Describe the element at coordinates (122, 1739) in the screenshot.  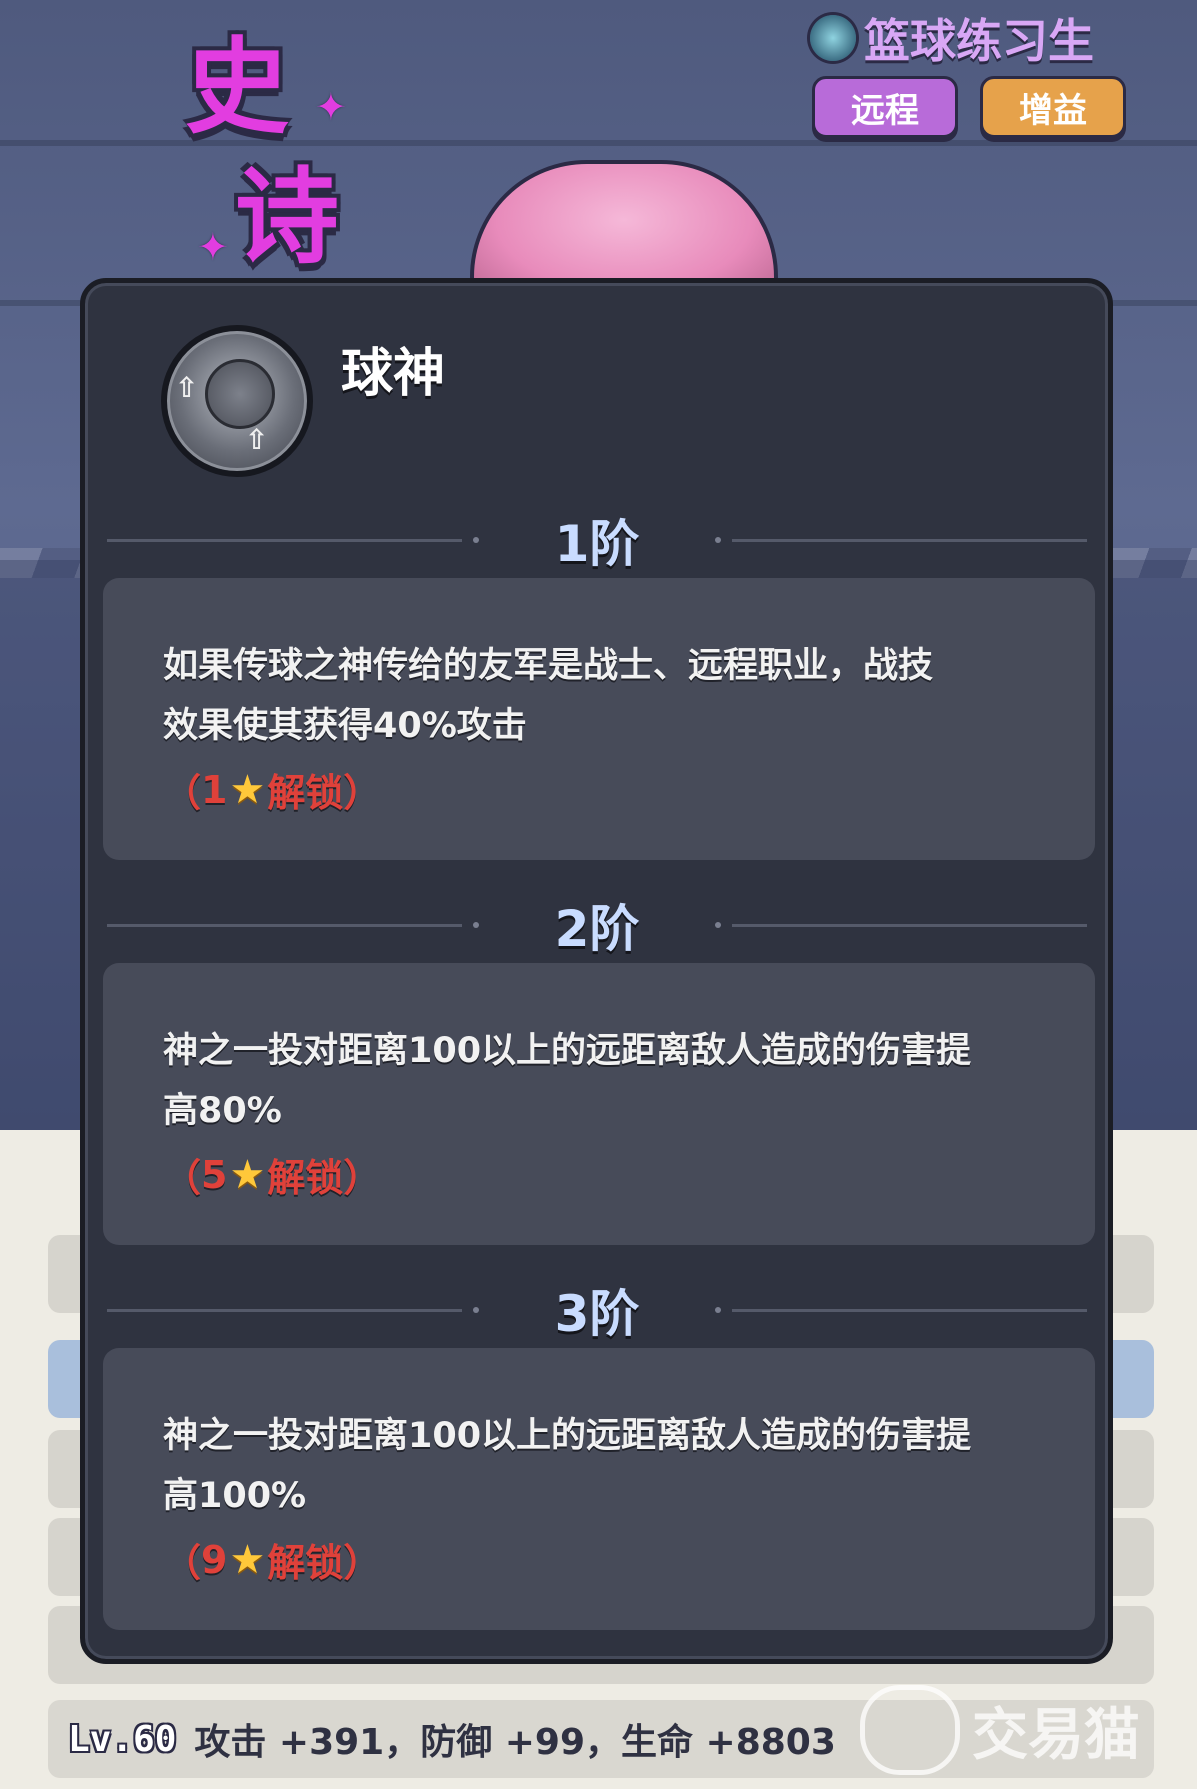
I see `level-label: Lv.60` at that location.